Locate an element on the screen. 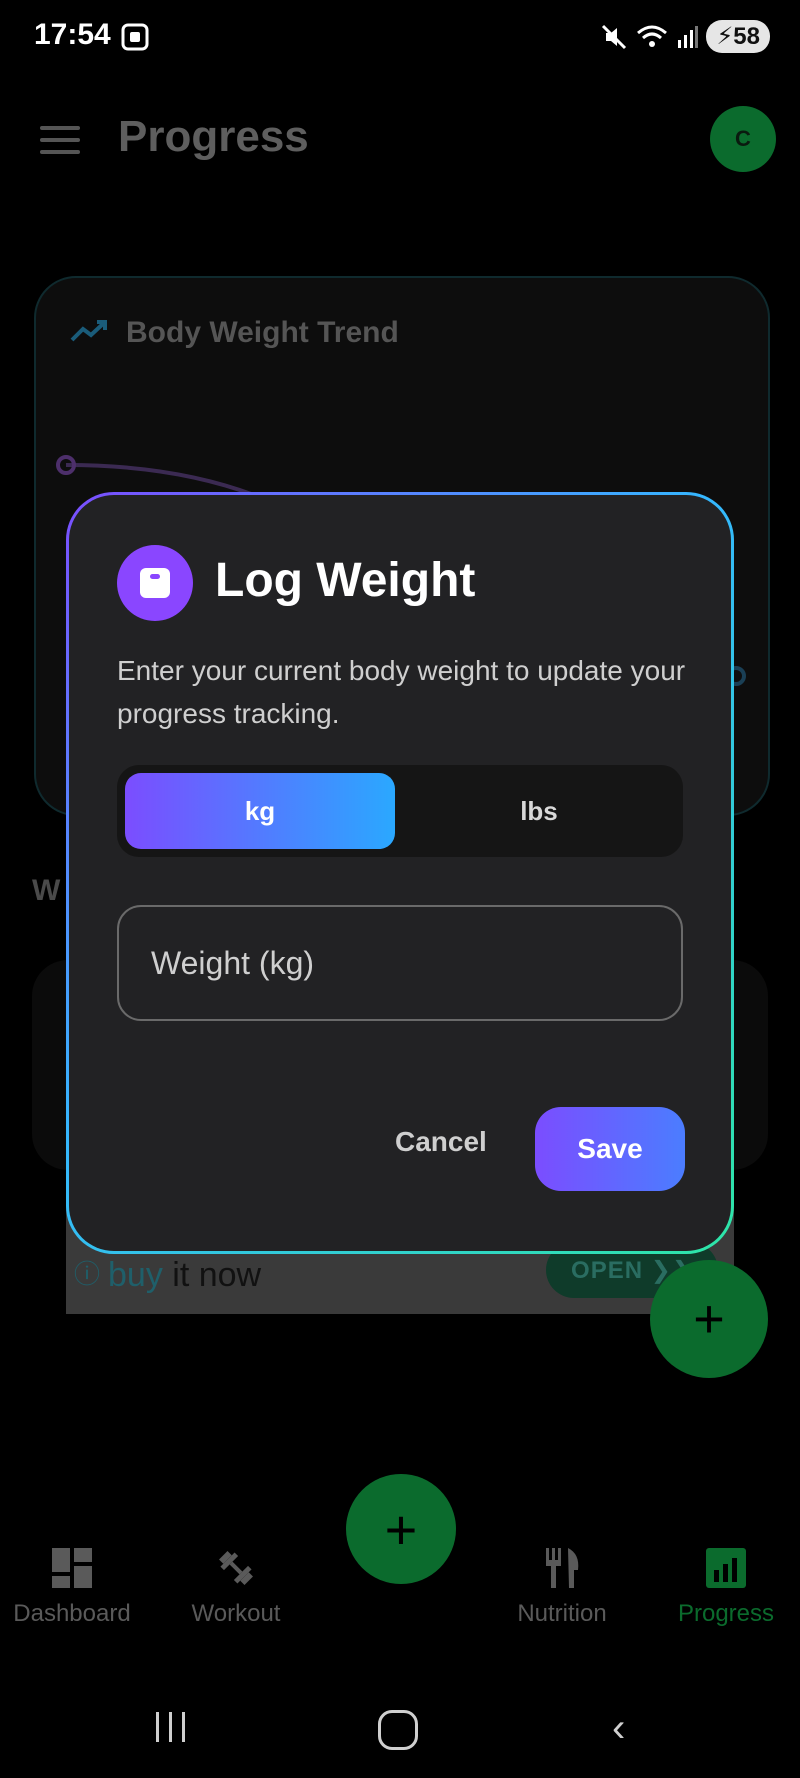 This screenshot has width=800, height=1778. section-heading: W is located at coordinates (46, 890).